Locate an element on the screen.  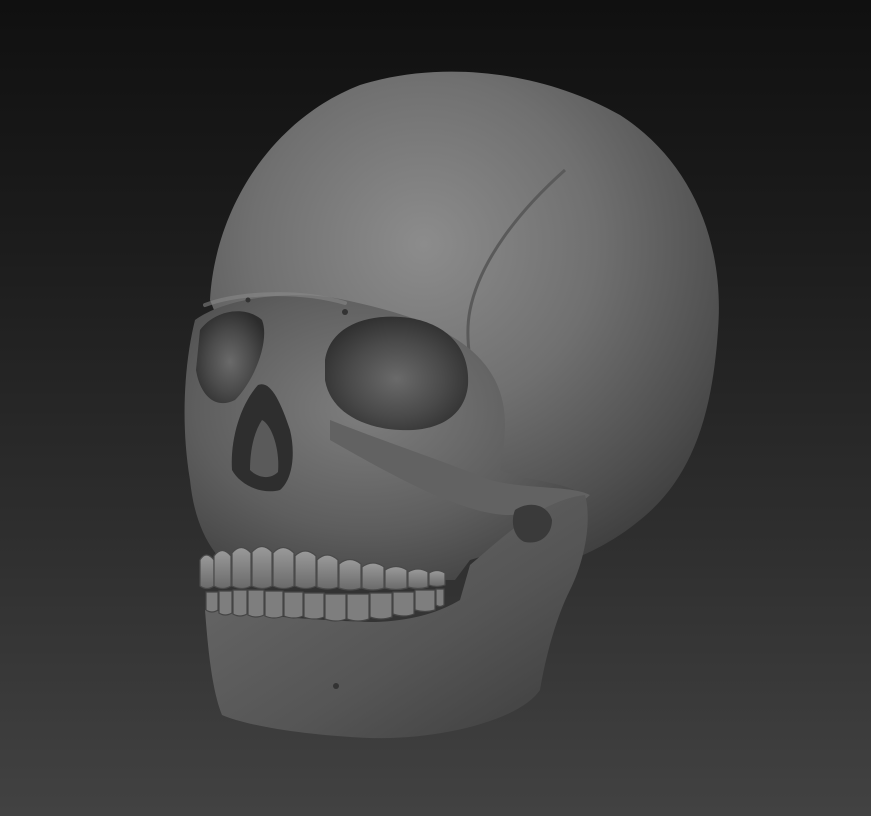
supraorbital-foramen is located at coordinates (345, 312).